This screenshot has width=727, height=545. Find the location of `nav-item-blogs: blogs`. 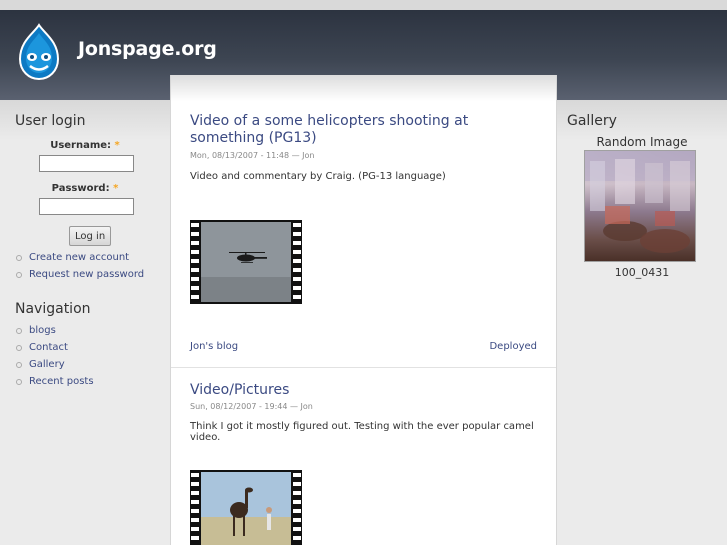

nav-item-blogs: blogs is located at coordinates (54, 332).